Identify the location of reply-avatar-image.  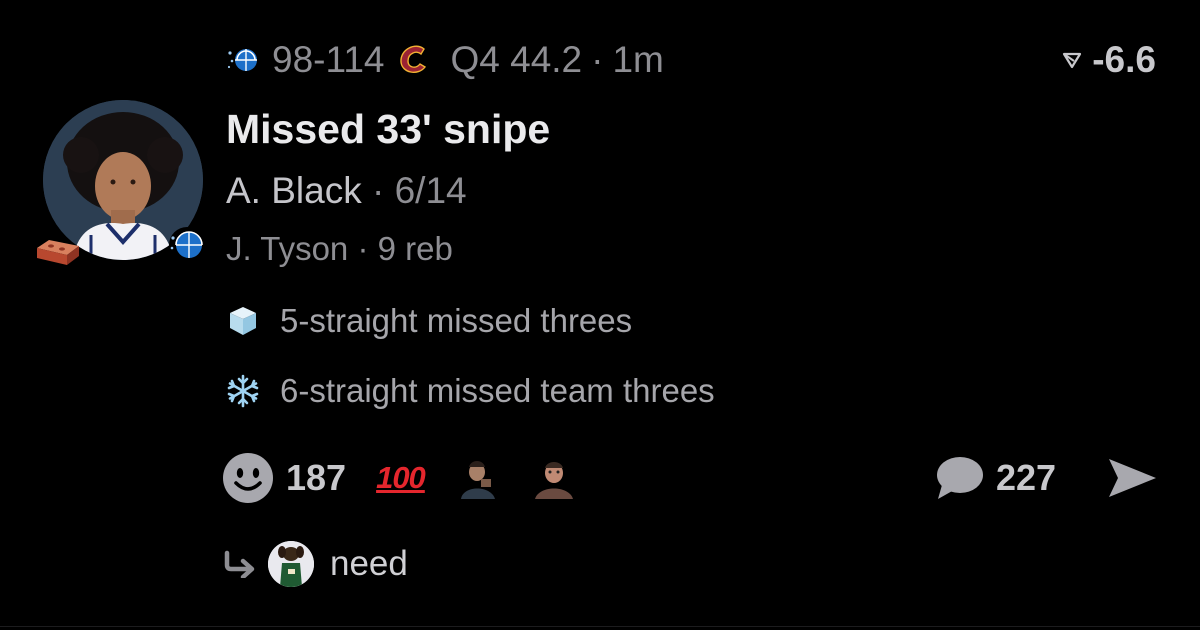
(291, 564).